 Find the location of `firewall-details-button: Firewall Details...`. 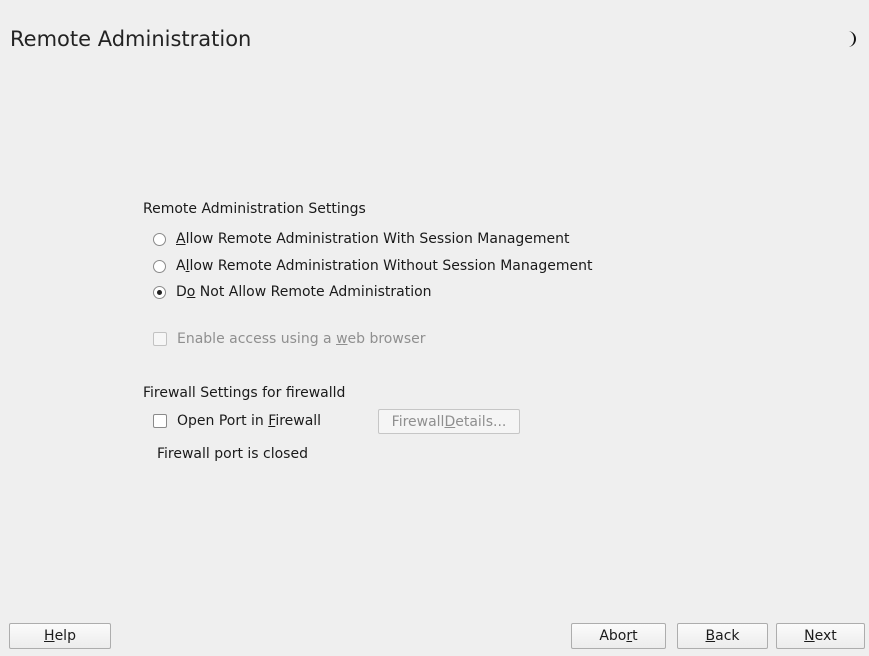

firewall-details-button: Firewall Details... is located at coordinates (449, 421).